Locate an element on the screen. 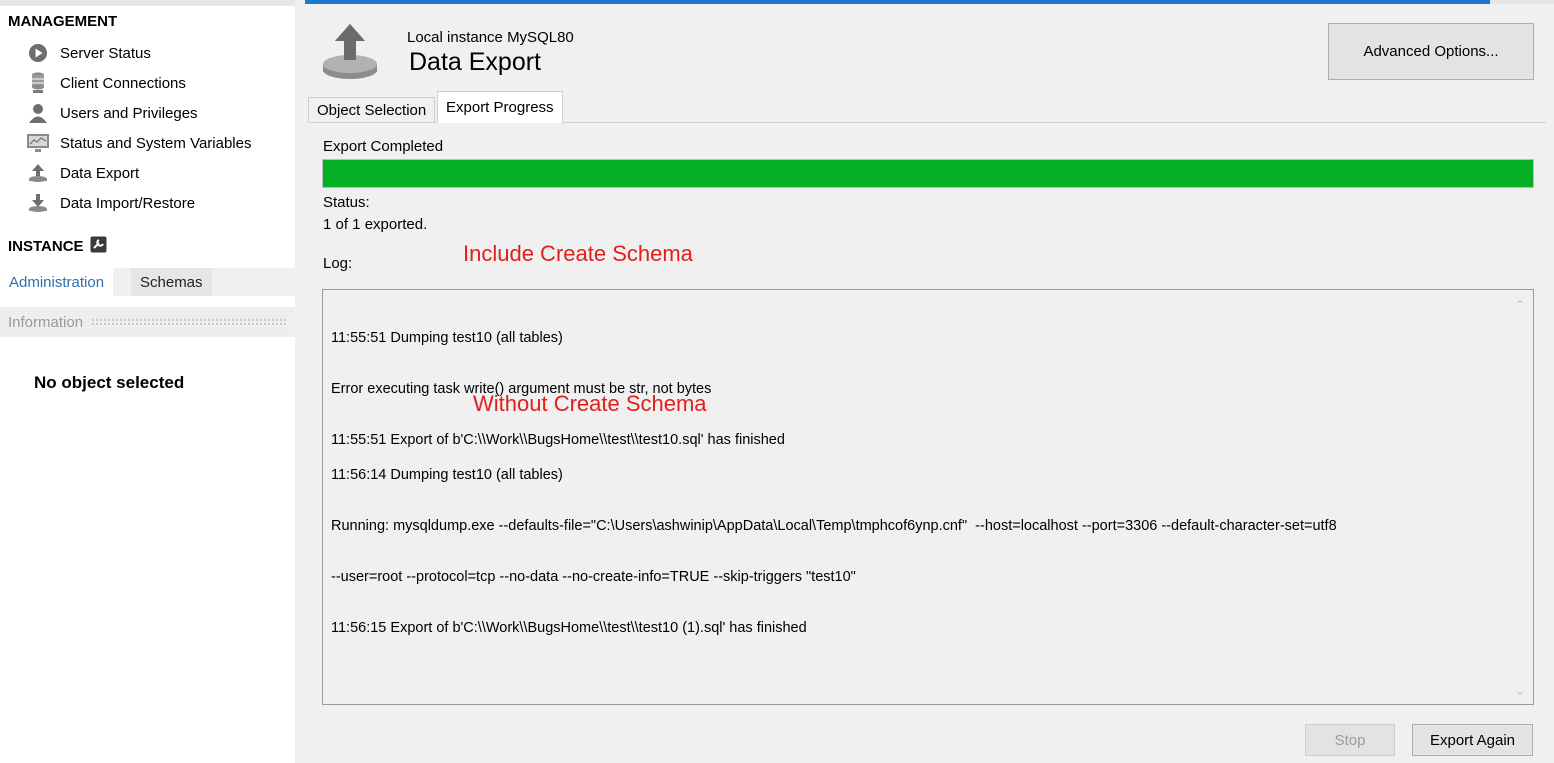 Image resolution: width=1554 pixels, height=763 pixels. active-tab-indicator is located at coordinates (929, 2).